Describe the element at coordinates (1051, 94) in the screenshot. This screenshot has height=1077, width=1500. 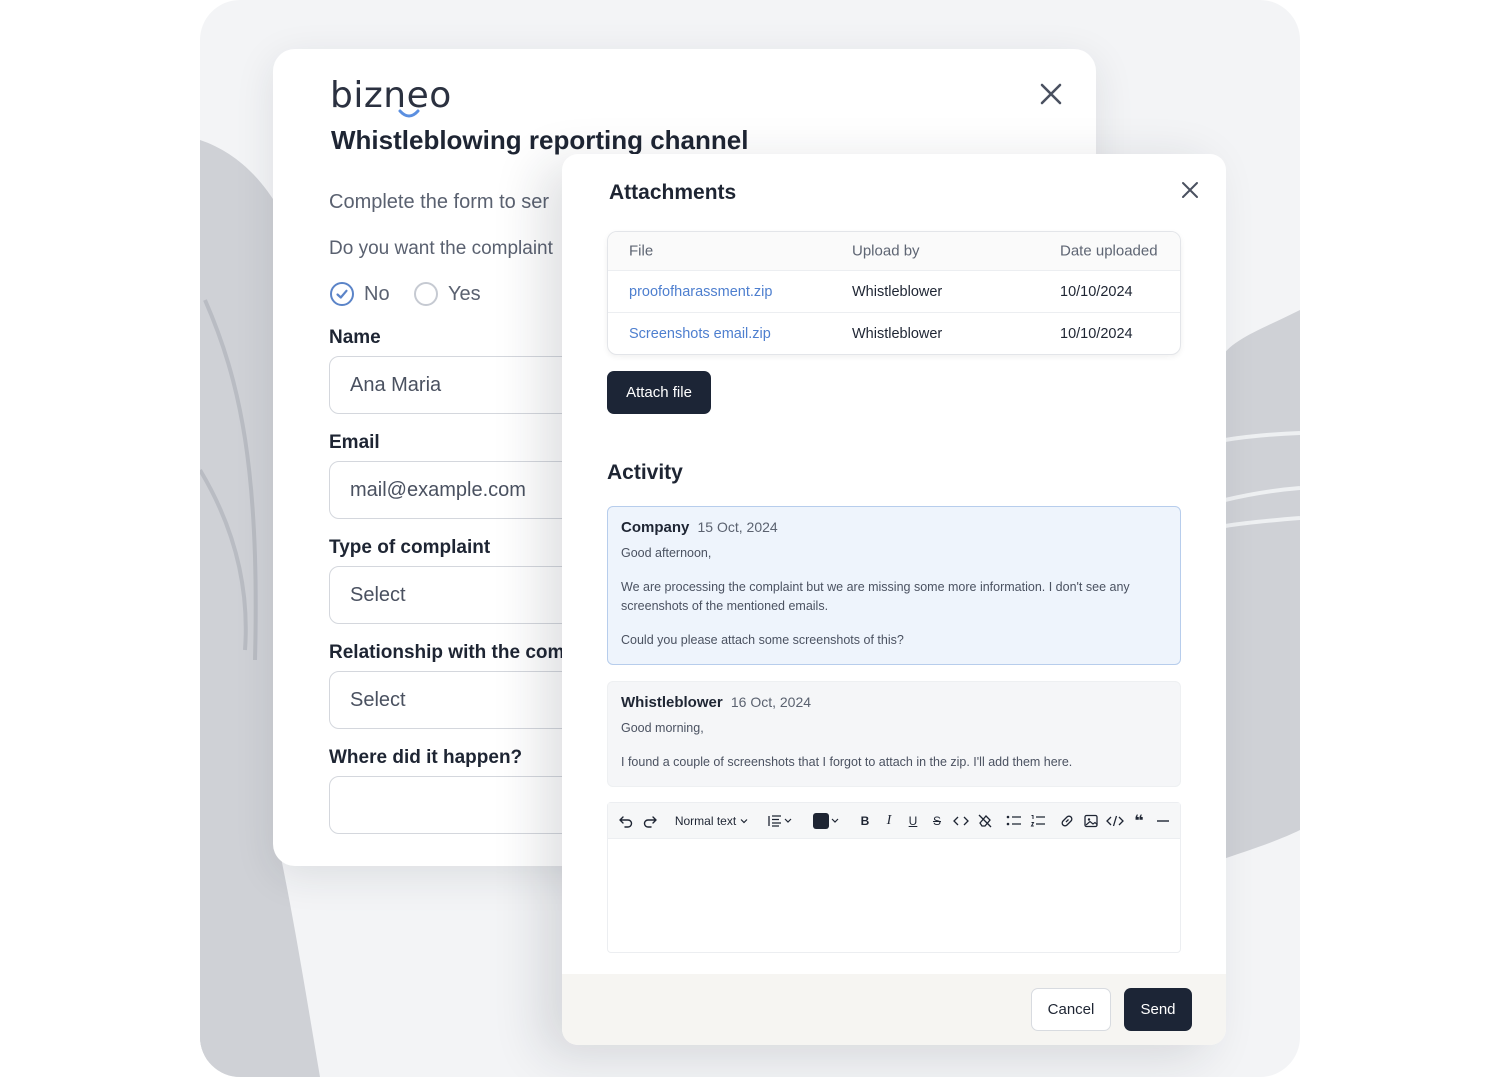
I see `form-close-icon` at that location.